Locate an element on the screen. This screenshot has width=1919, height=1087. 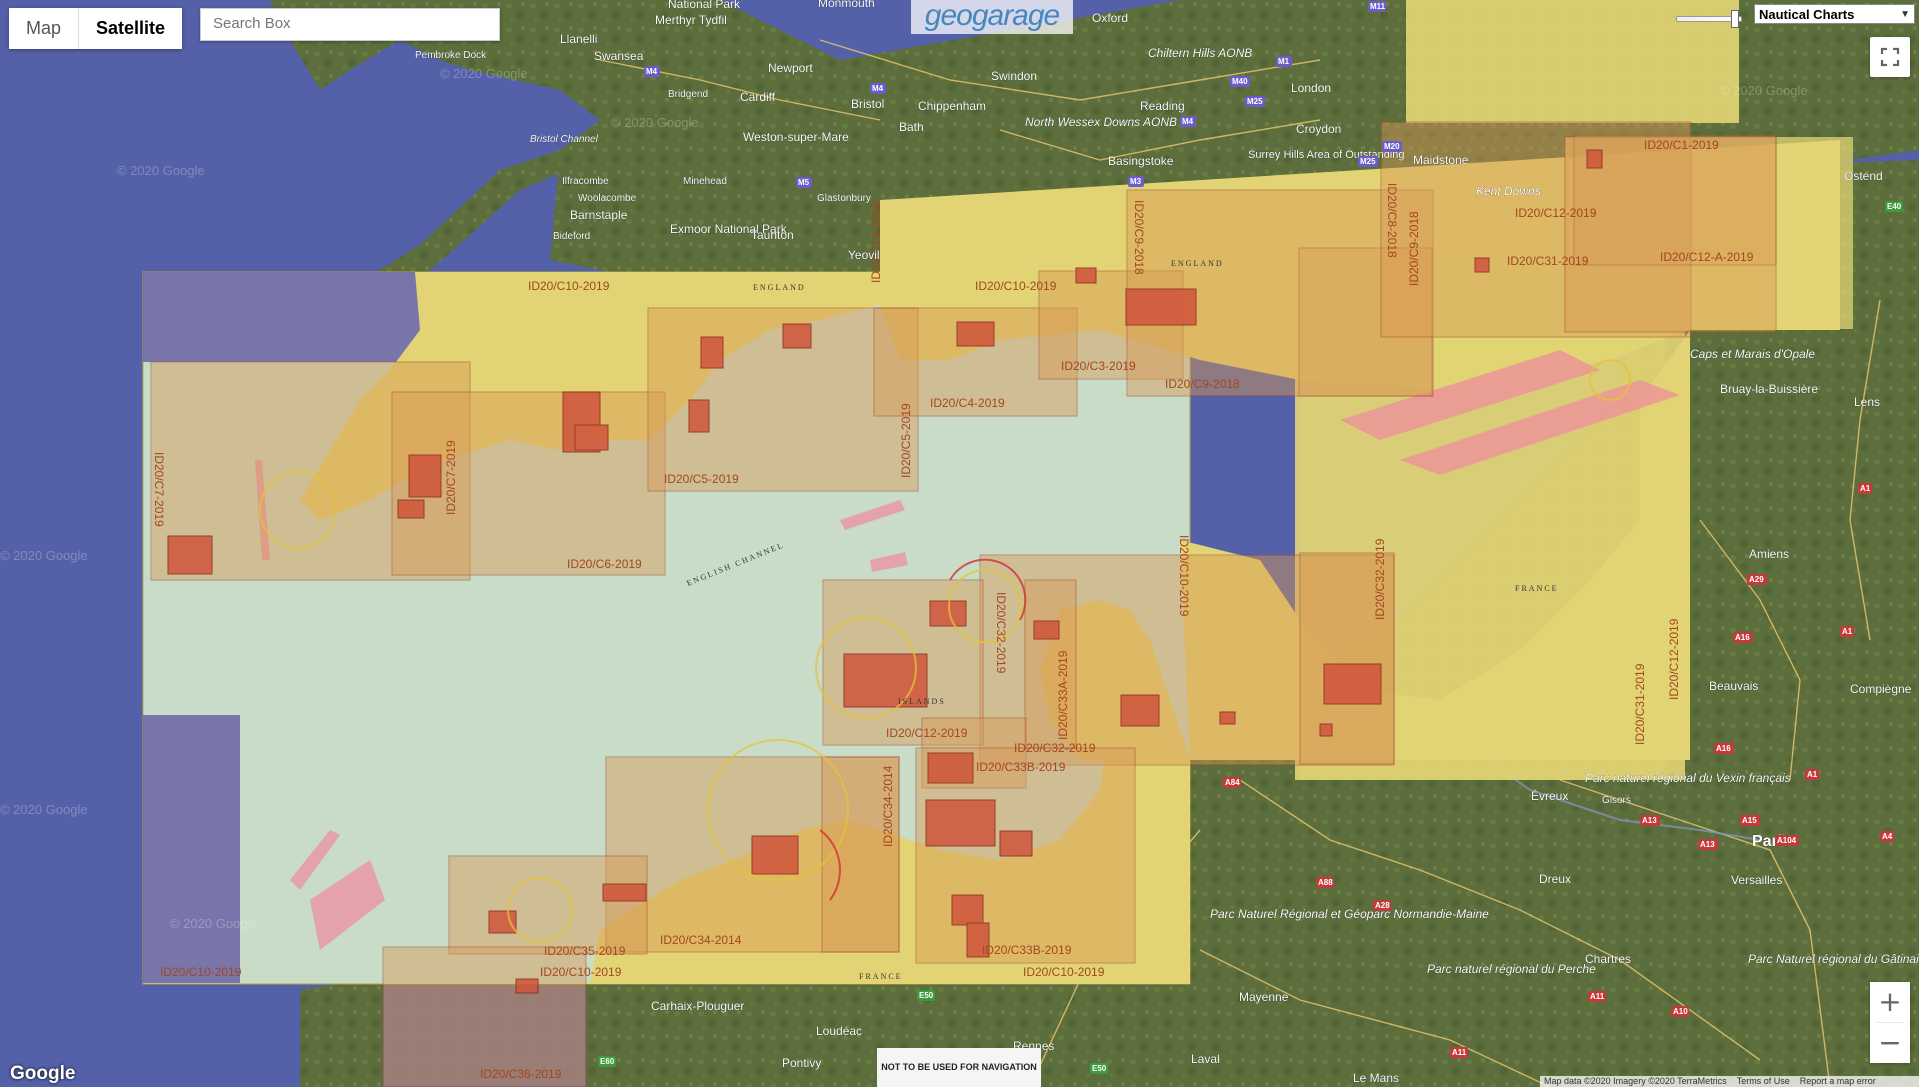
search-input is located at coordinates (353, 23).